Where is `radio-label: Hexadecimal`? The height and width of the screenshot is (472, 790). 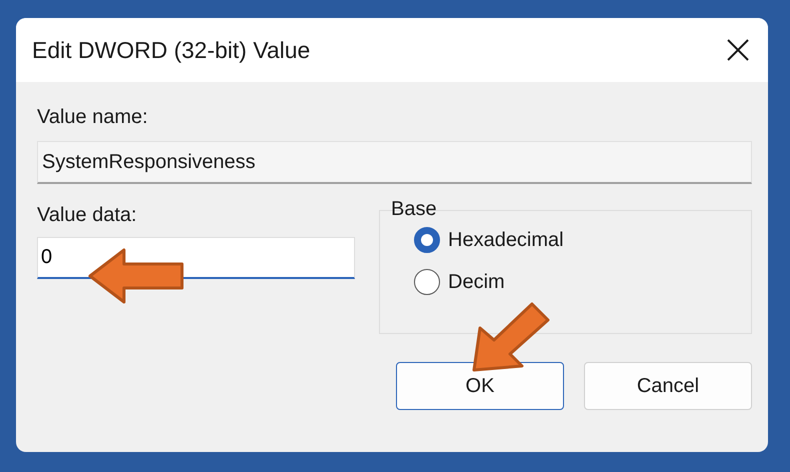 radio-label: Hexadecimal is located at coordinates (506, 240).